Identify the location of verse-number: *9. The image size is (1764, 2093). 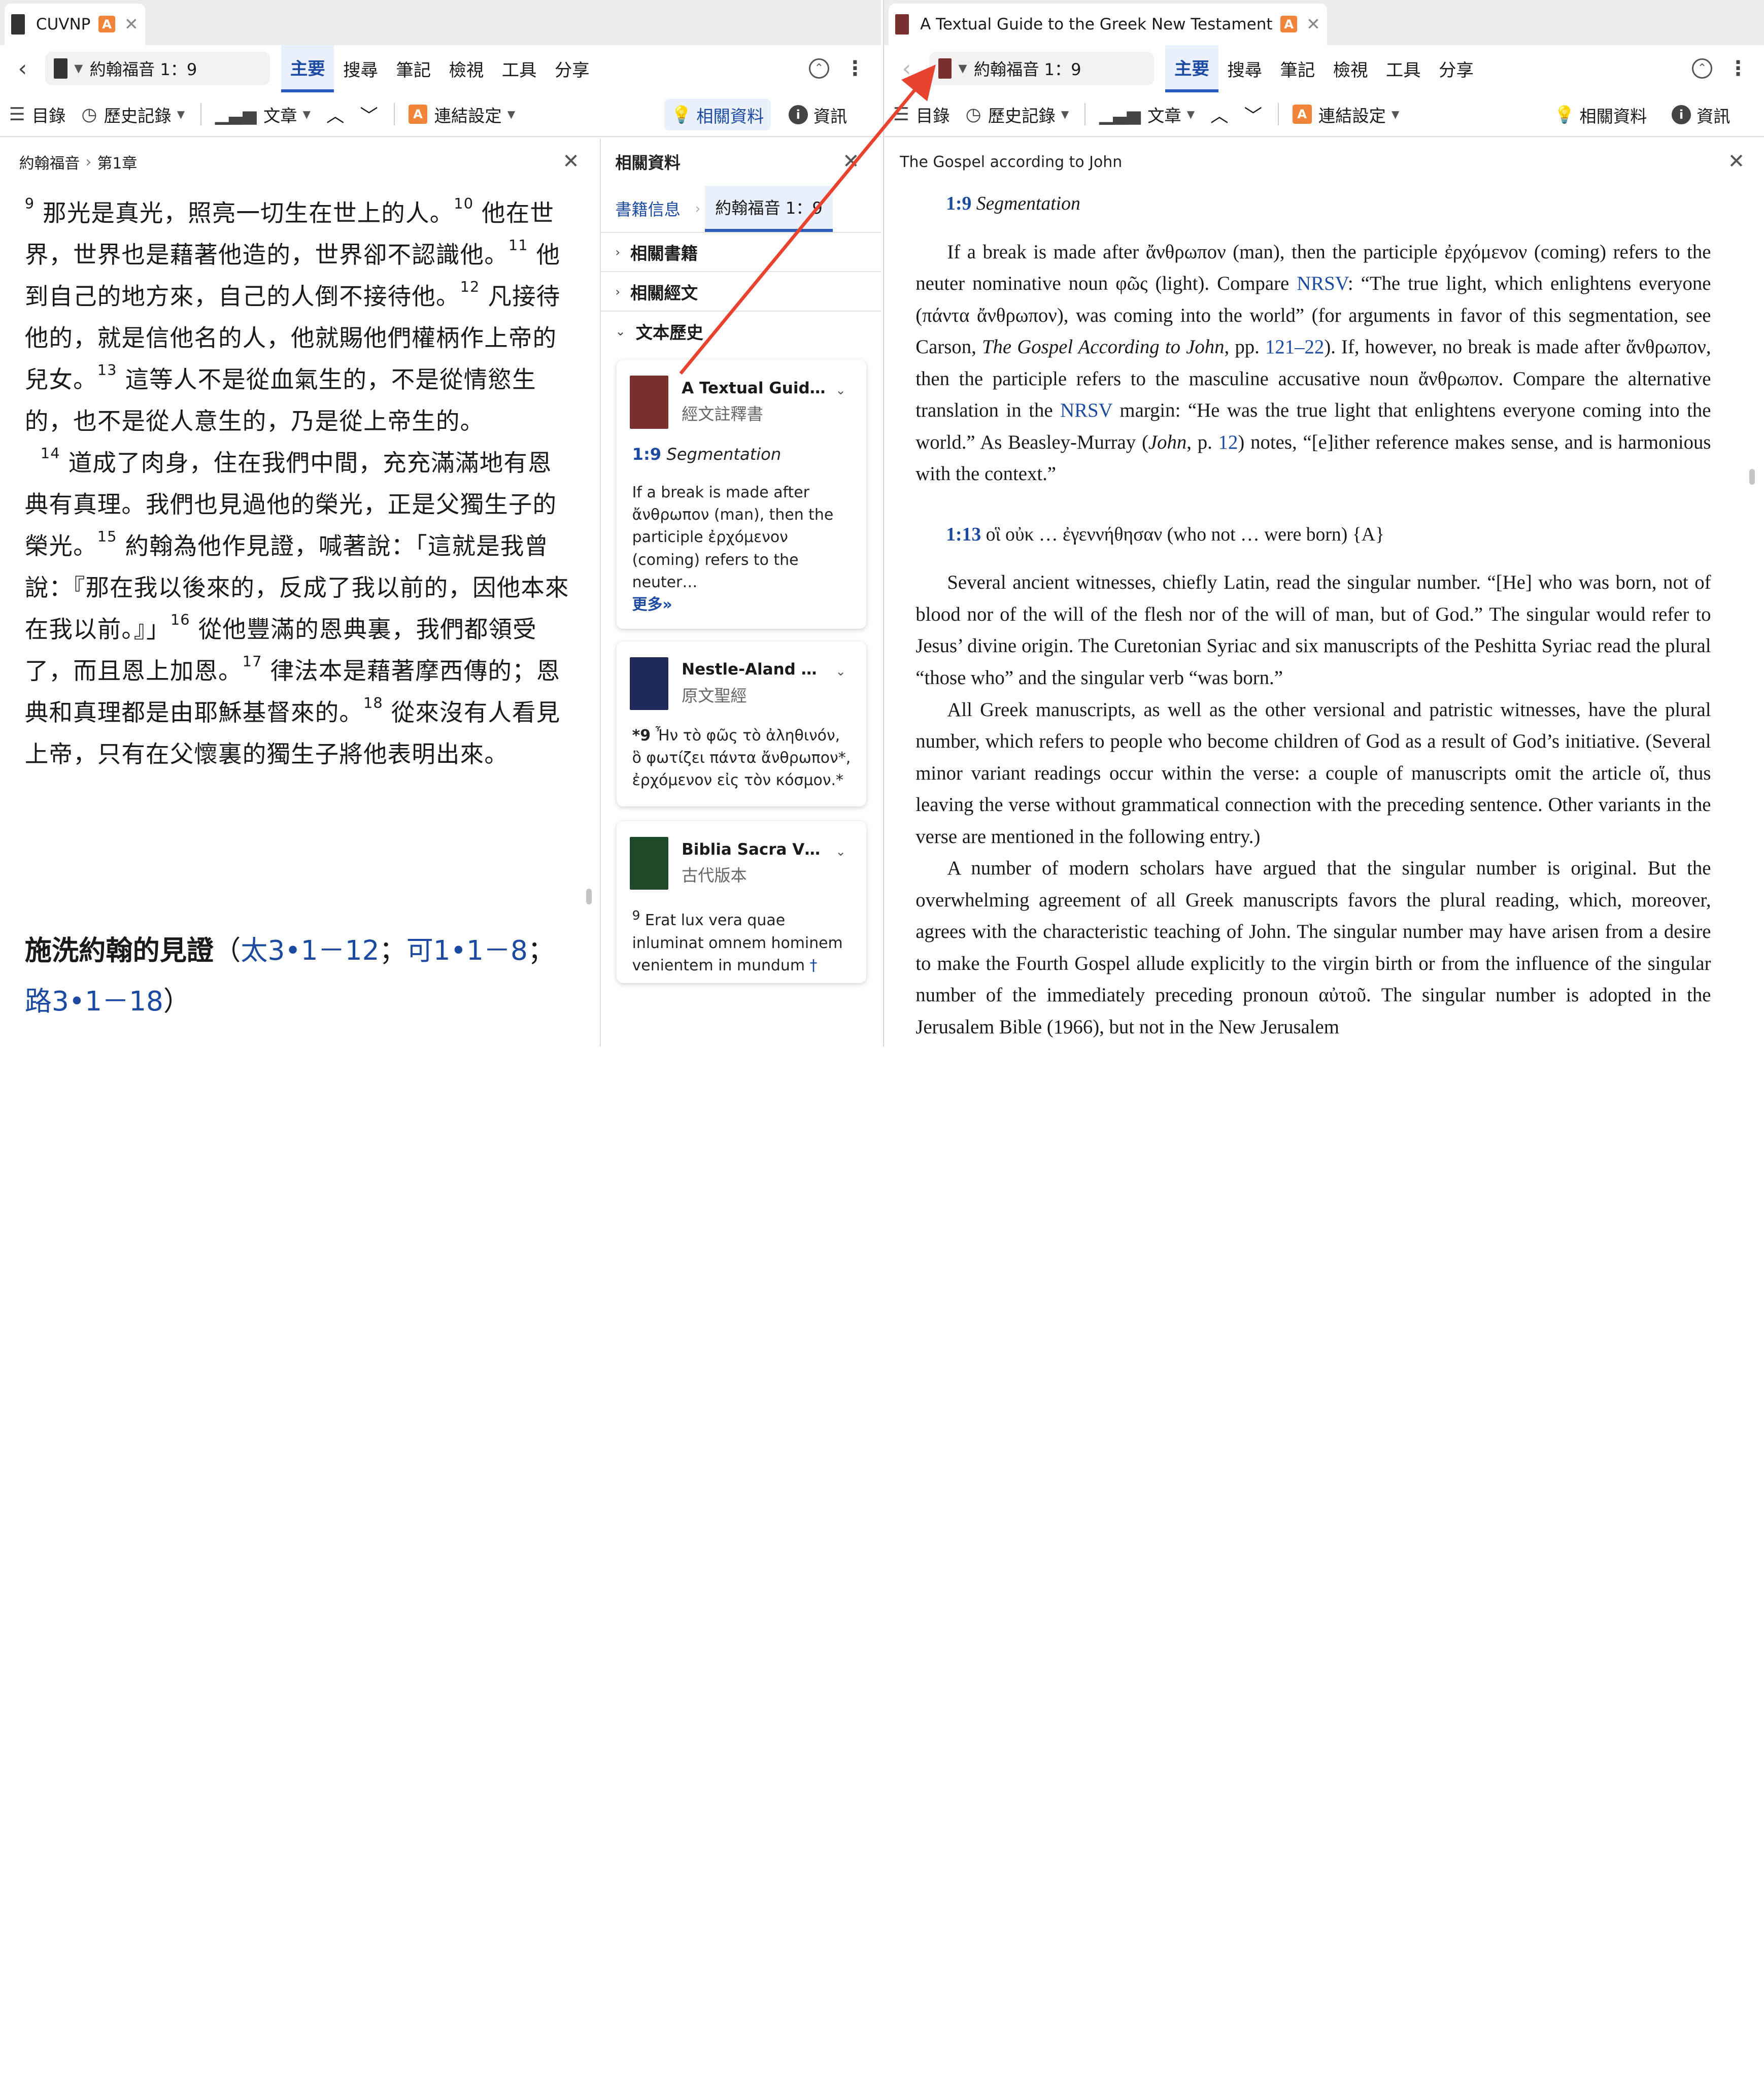
(641, 735).